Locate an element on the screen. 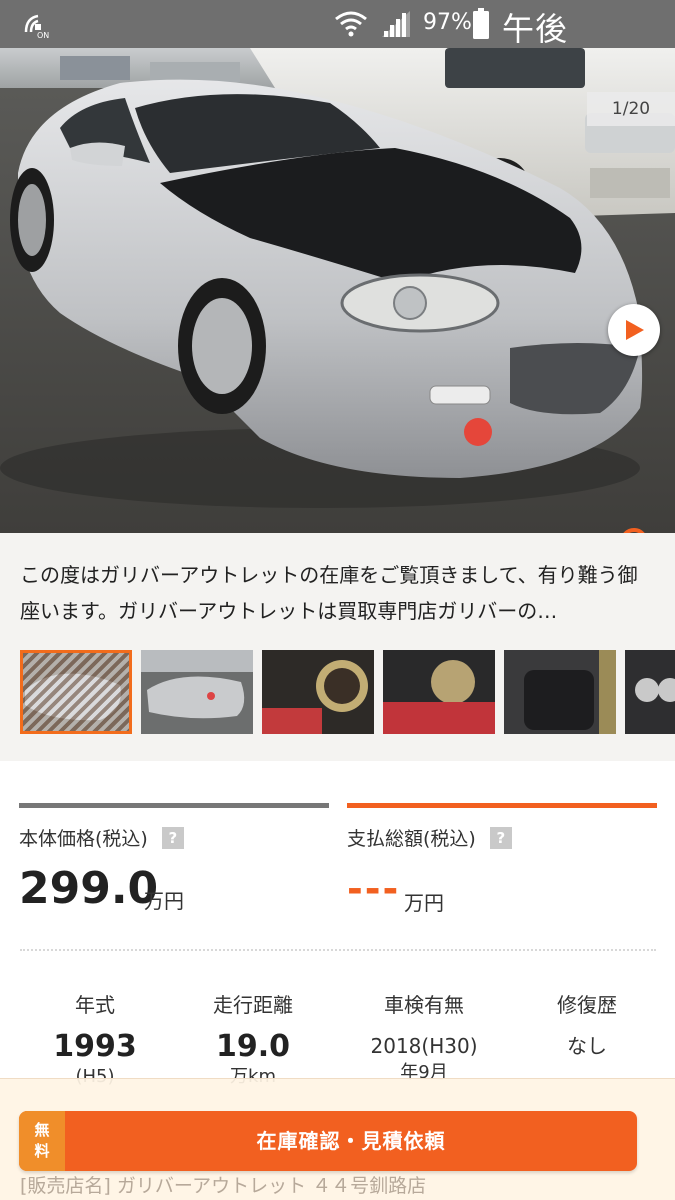 This screenshot has height=1200, width=675. total-price-unit: 万円 is located at coordinates (424, 903).